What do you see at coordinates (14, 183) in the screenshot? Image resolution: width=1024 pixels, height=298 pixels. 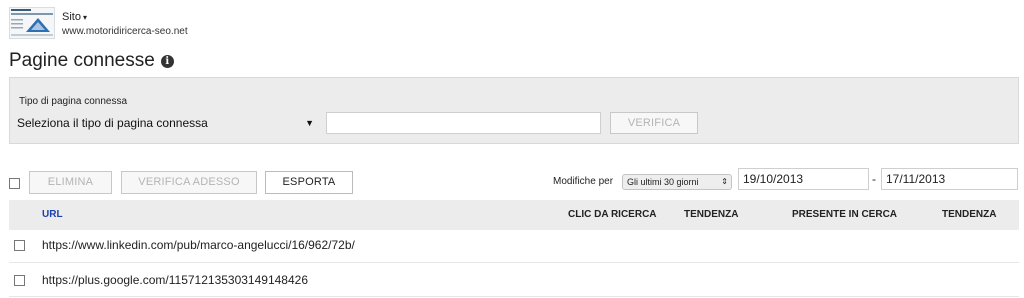 I see `select-all-checkbox` at bounding box center [14, 183].